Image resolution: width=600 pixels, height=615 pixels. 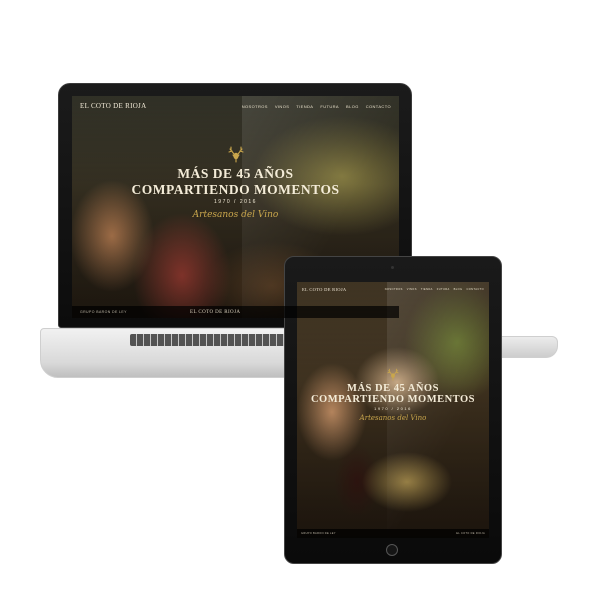 I want to click on camera-icon, so click(x=392, y=267).